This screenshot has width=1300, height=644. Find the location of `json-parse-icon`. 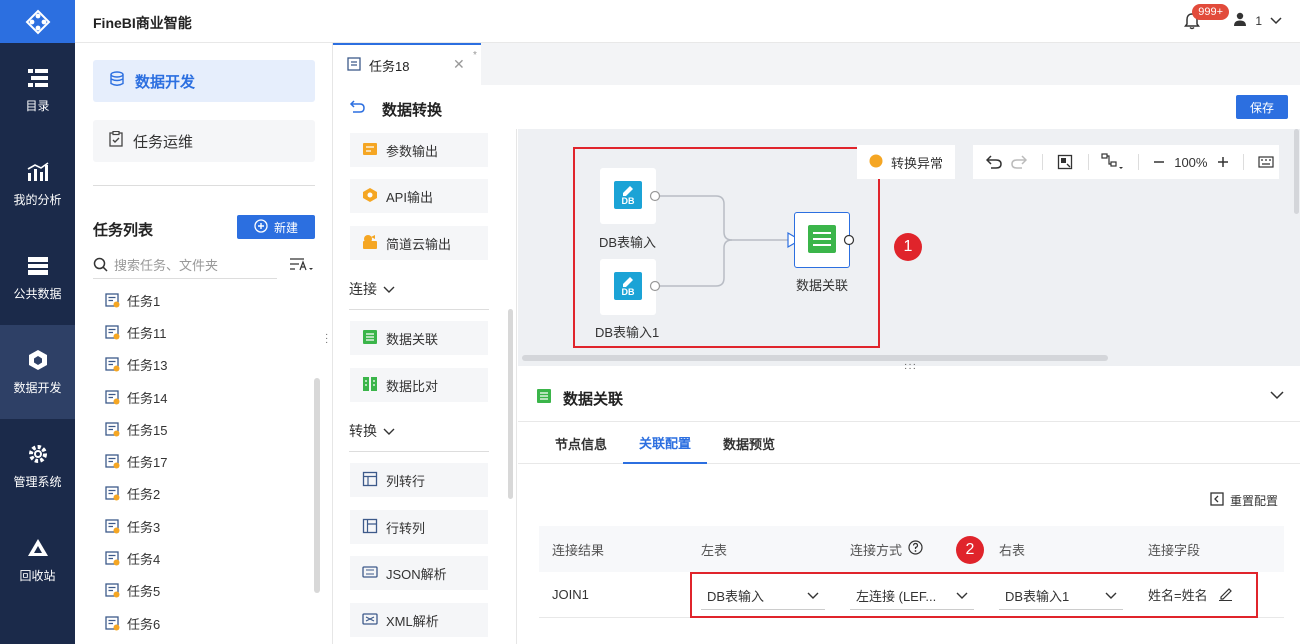

json-parse-icon is located at coordinates (370, 573).